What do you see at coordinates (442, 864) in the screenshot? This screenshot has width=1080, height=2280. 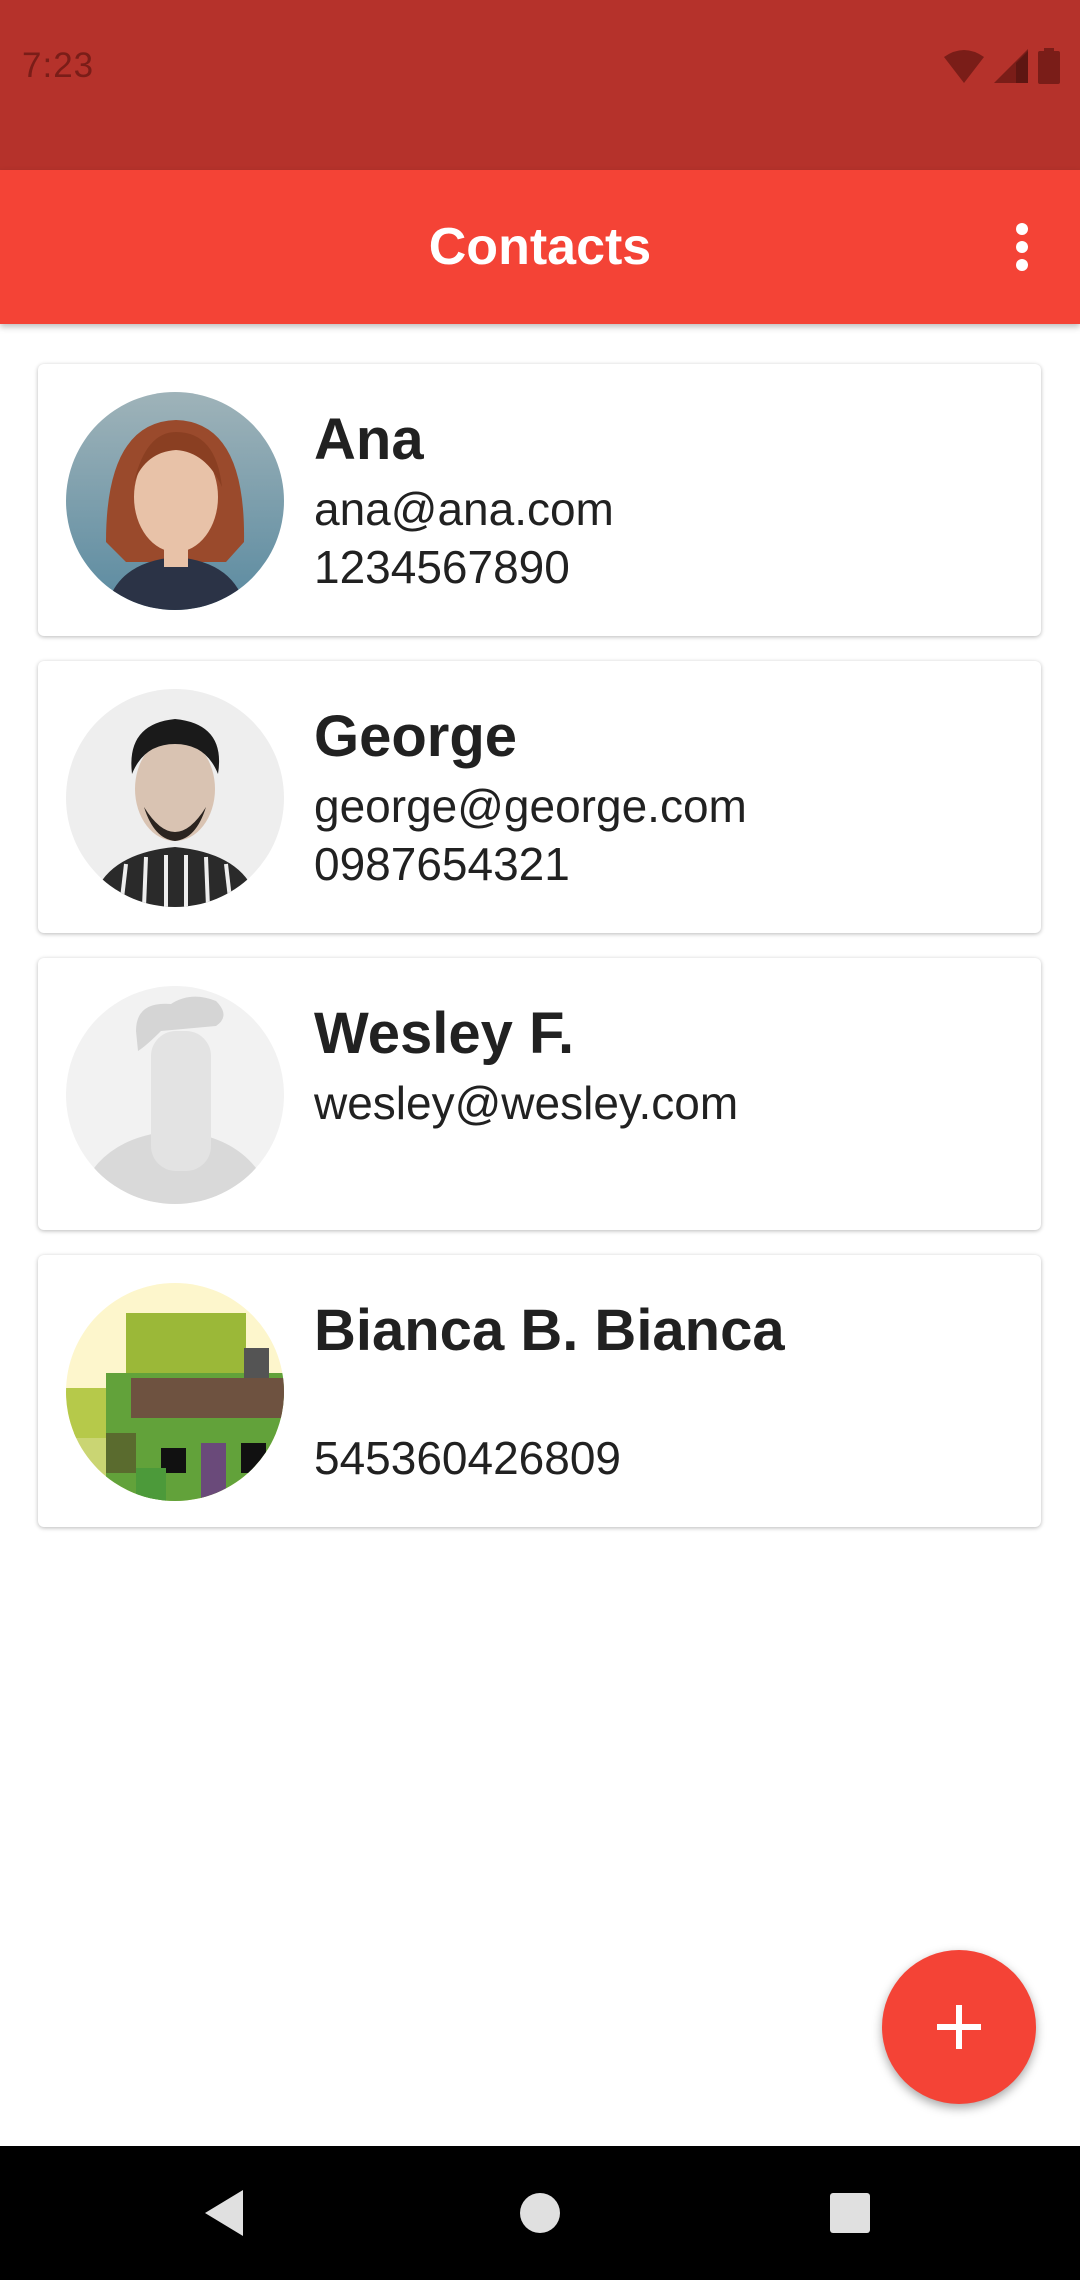 I see `contact-phone: 0987654321` at bounding box center [442, 864].